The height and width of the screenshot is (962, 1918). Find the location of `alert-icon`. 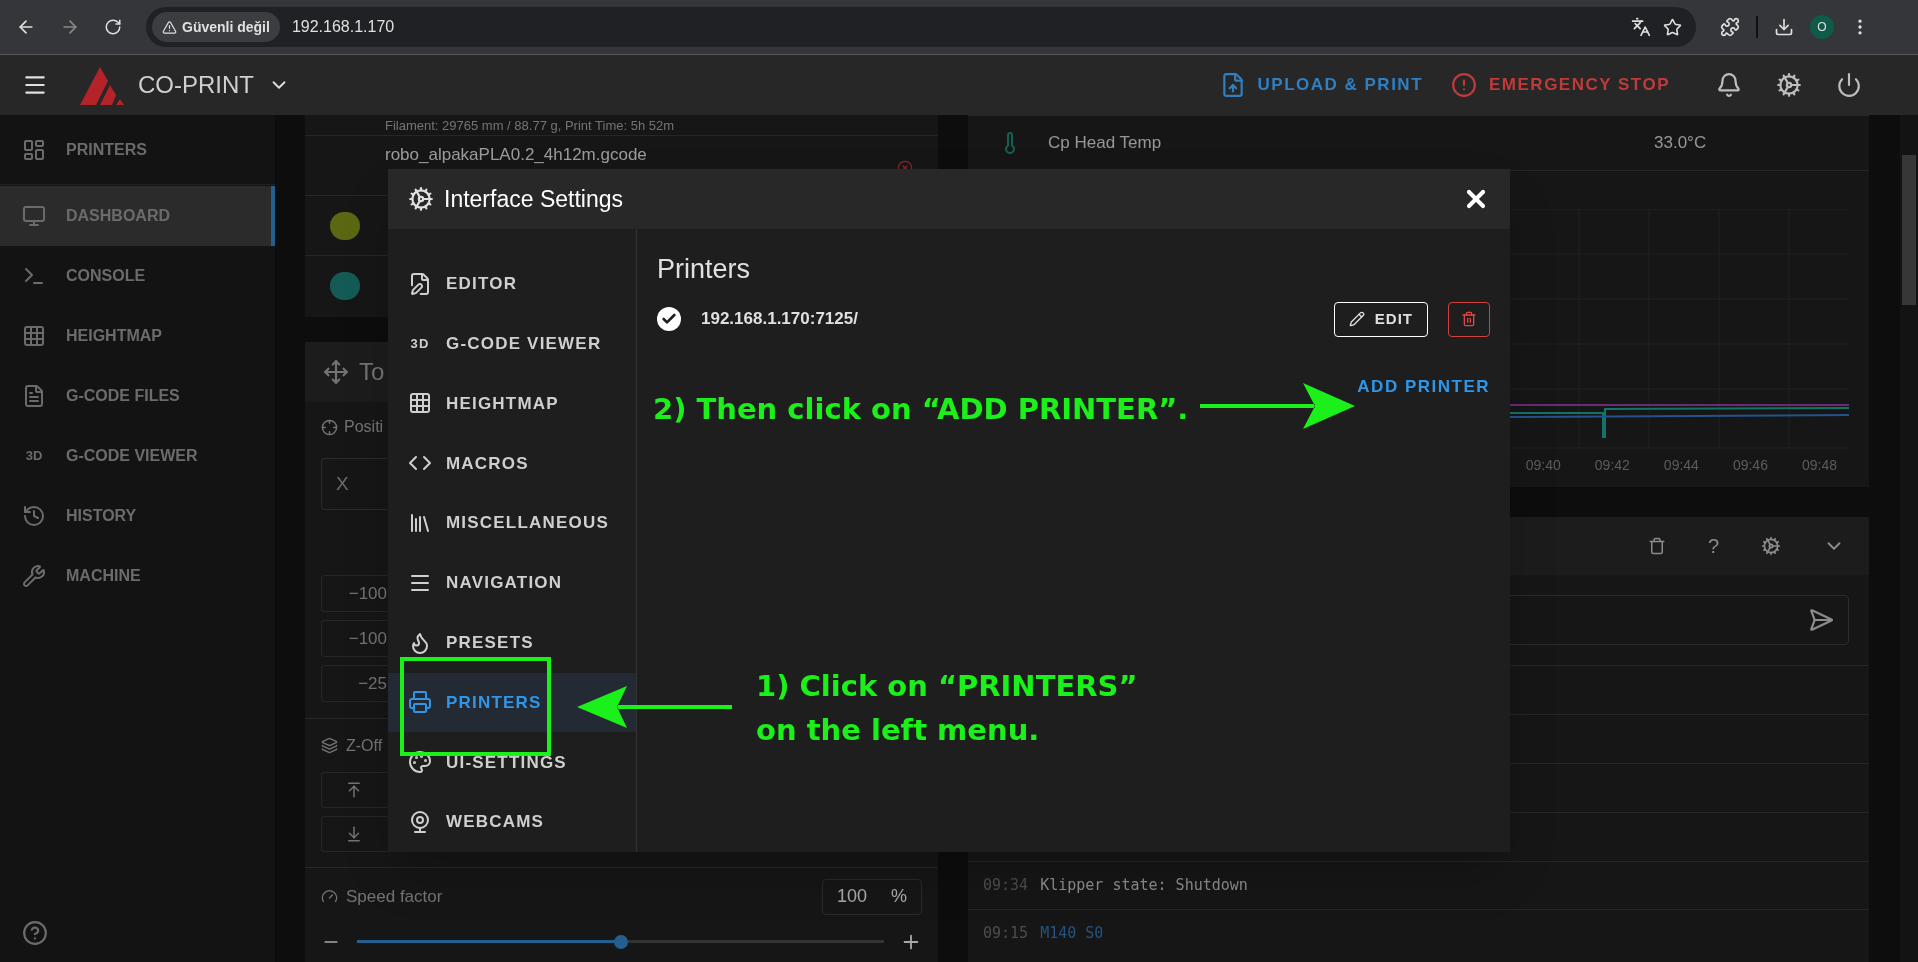

alert-icon is located at coordinates (1464, 85).